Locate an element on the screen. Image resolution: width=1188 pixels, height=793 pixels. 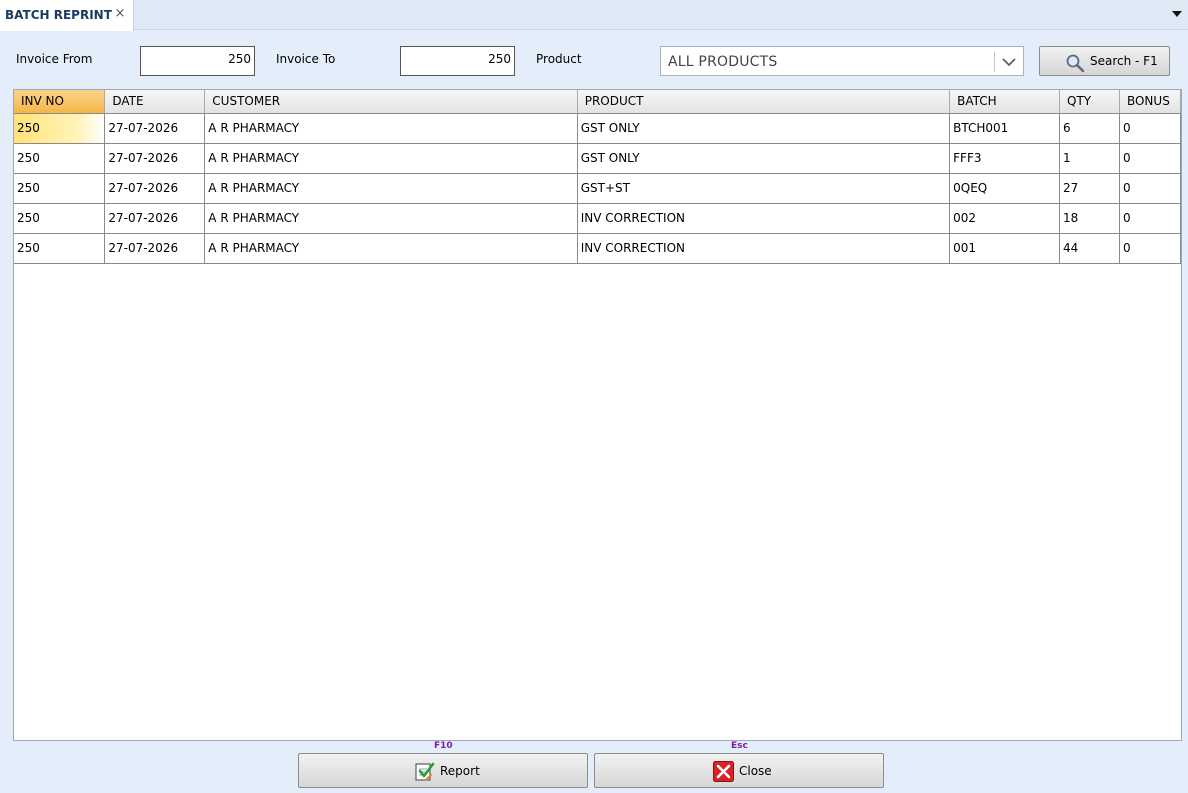
column-header-qty: QTY is located at coordinates (1089, 102).